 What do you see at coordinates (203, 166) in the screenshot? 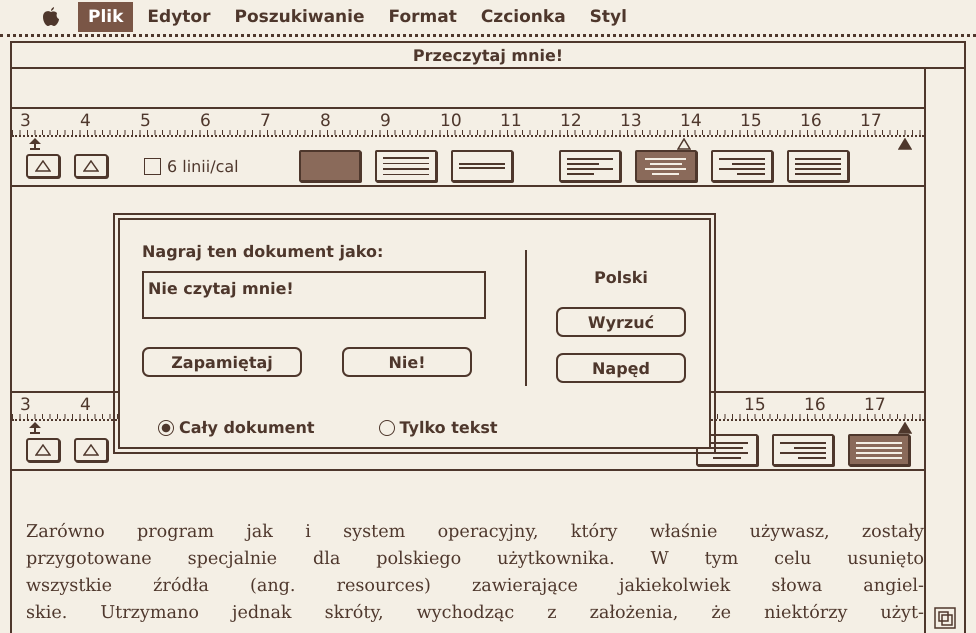
I see `checkbox-label: 6 linii/cal` at bounding box center [203, 166].